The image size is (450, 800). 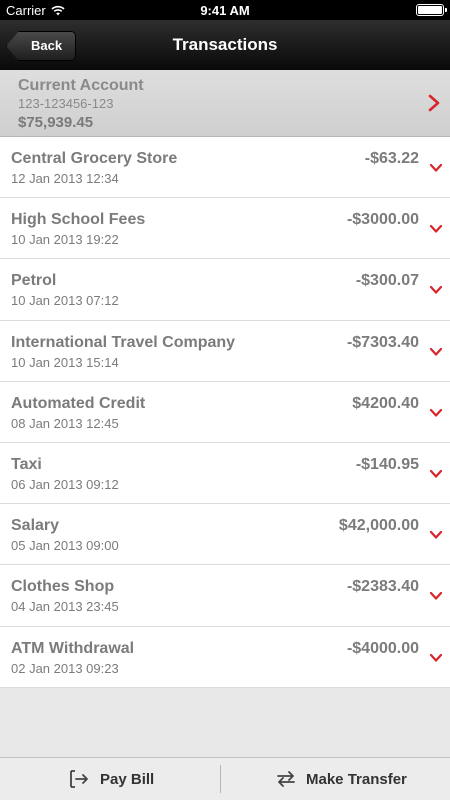 I want to click on pay-bill-button: Pay Bill, so click(x=112, y=779).